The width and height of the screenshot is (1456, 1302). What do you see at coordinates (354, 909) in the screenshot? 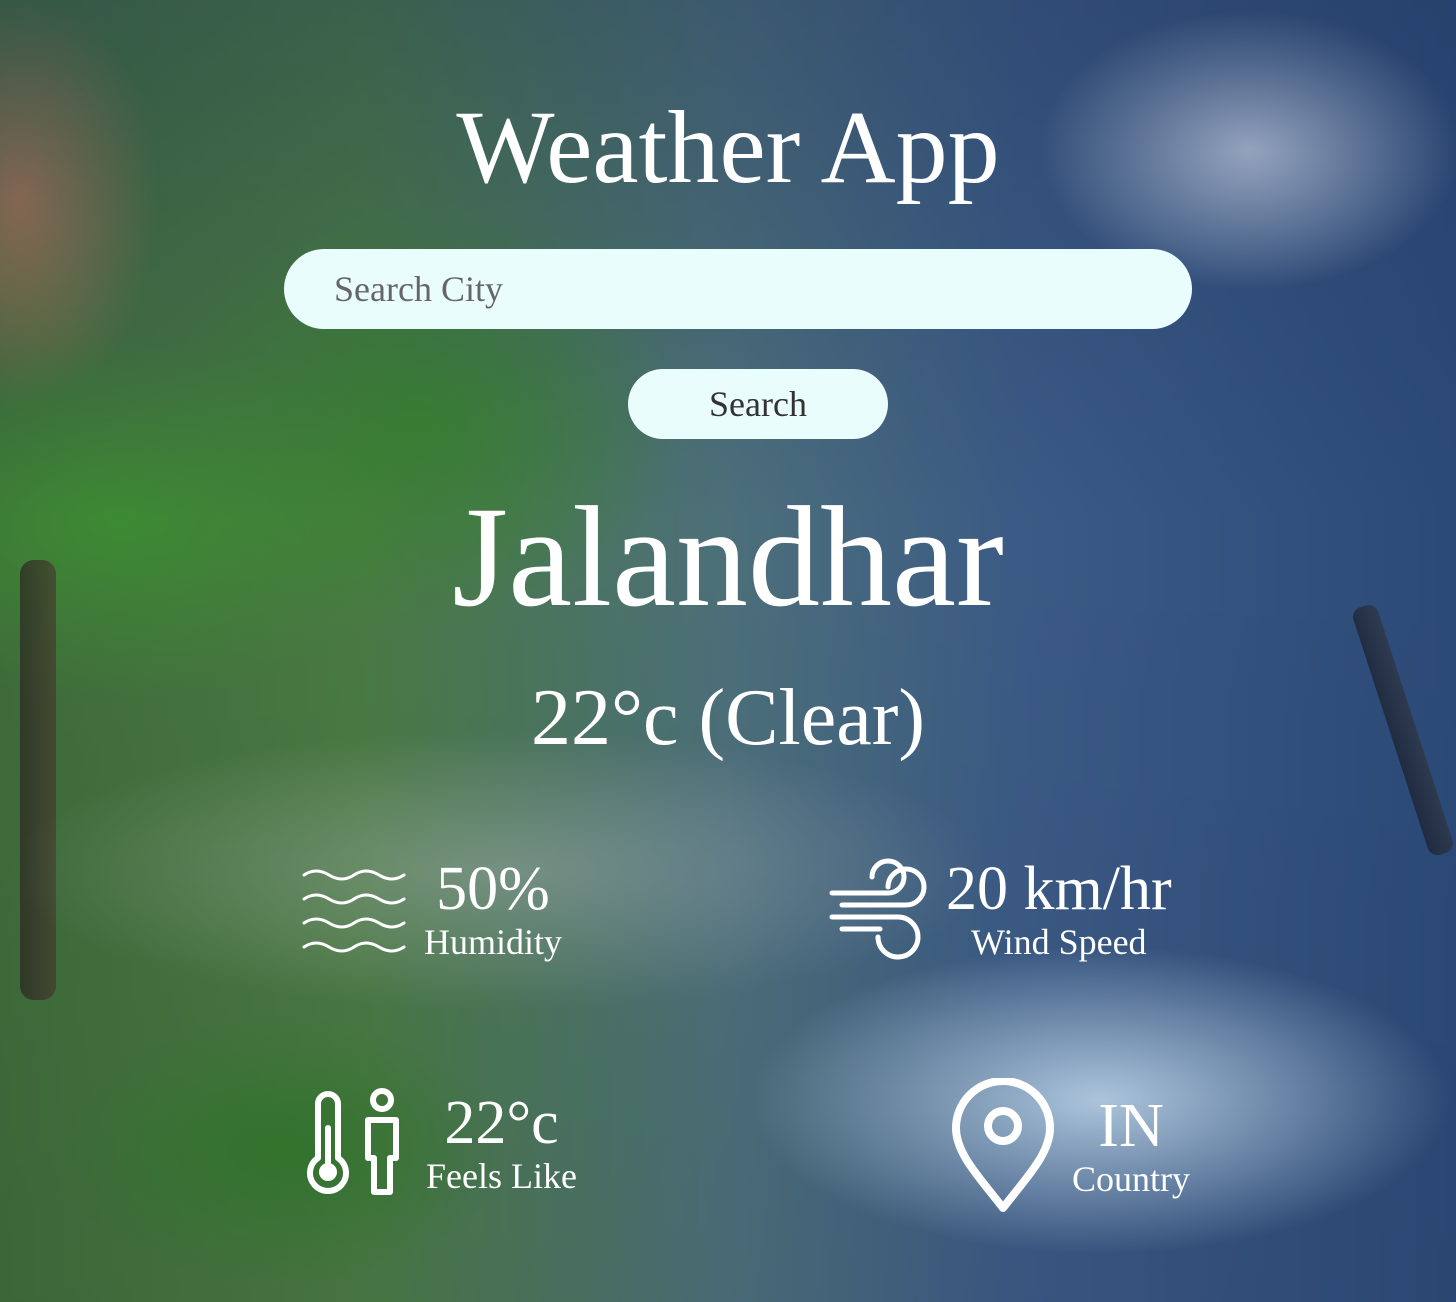
I see `humidity-waves-icon` at bounding box center [354, 909].